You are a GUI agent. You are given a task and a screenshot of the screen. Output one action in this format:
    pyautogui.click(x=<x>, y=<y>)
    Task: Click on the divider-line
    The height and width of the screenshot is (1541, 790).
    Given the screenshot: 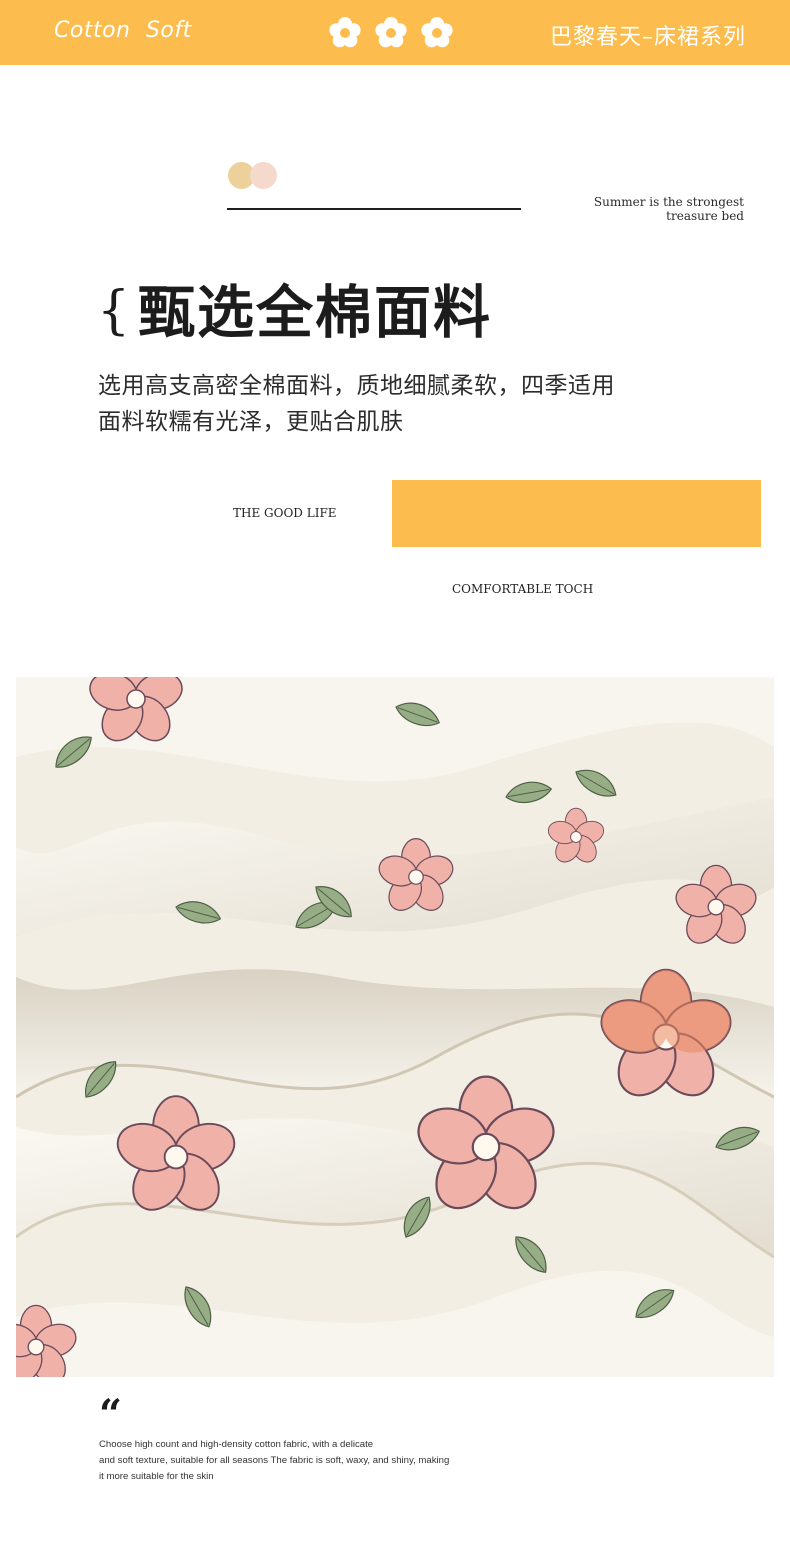 What is the action you would take?
    pyautogui.click(x=374, y=209)
    